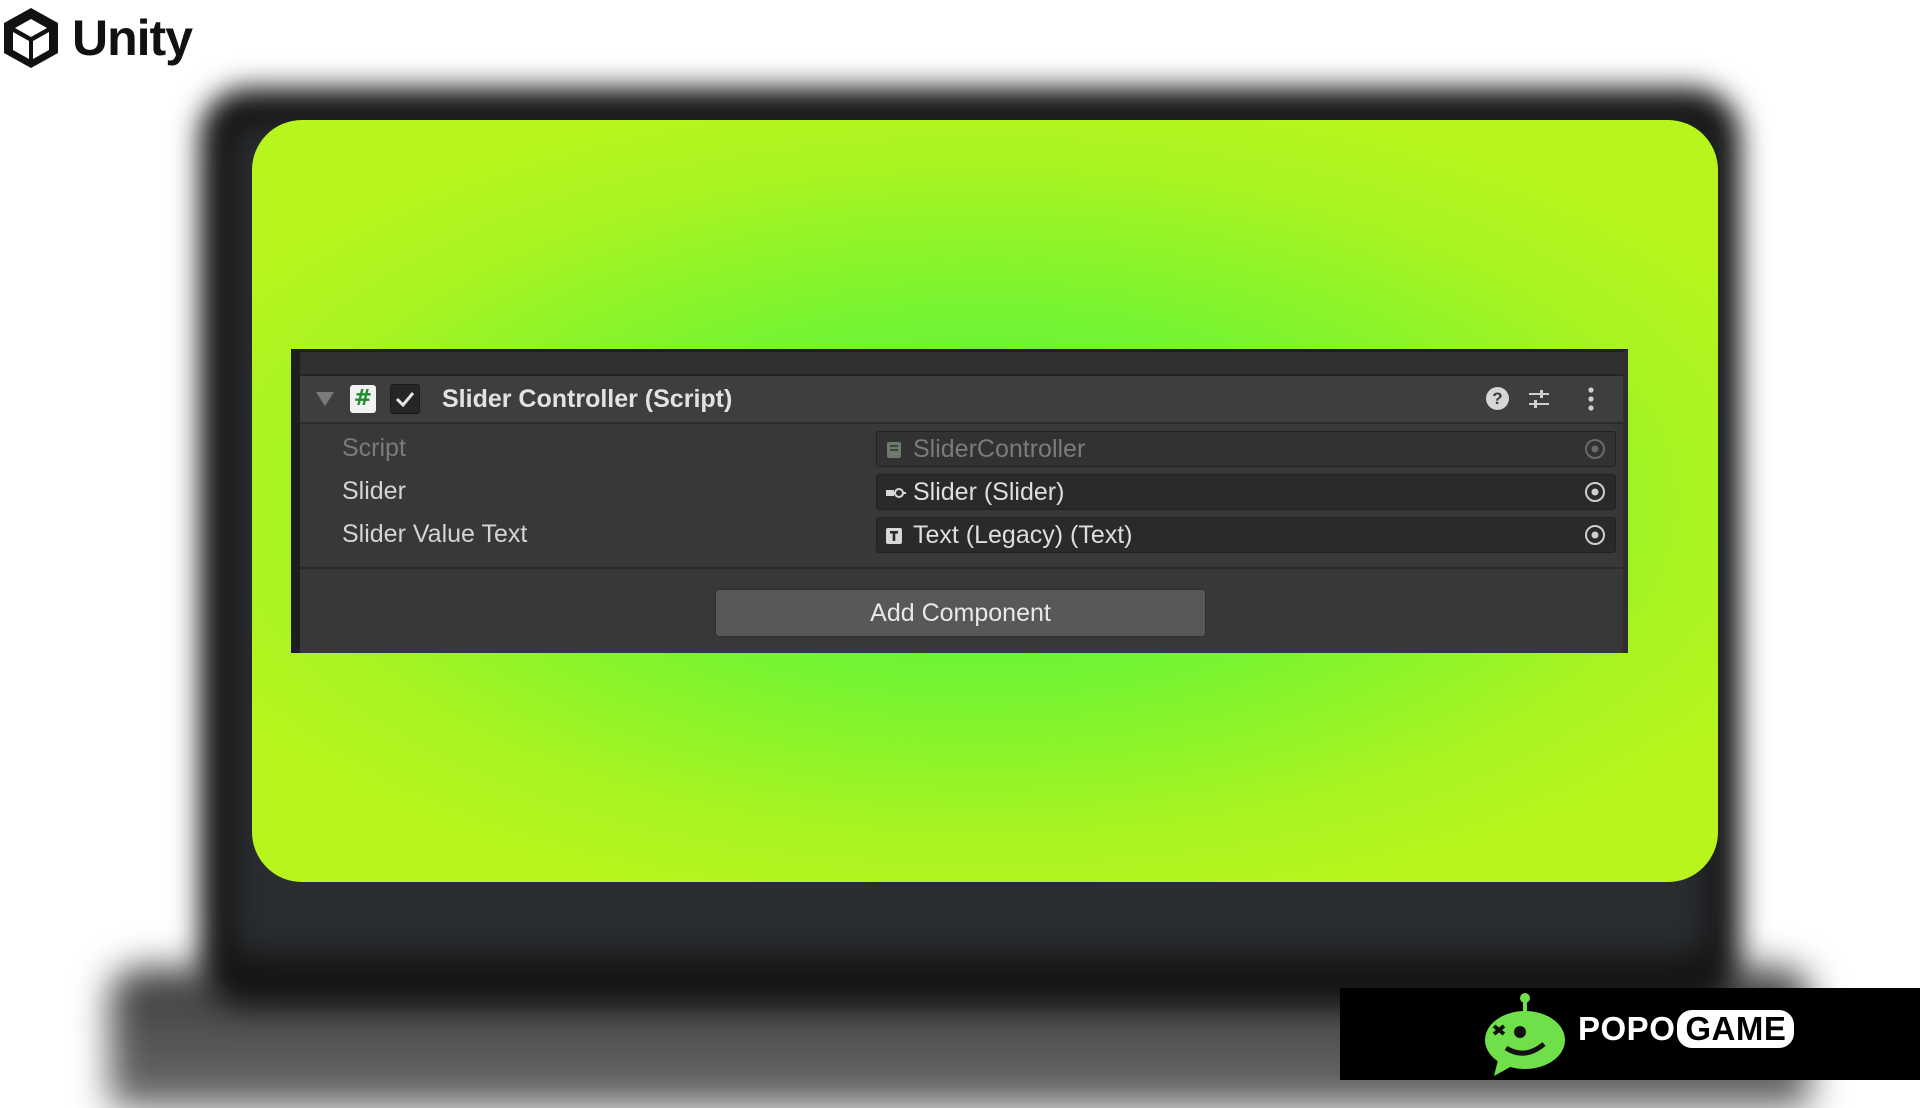 The image size is (1920, 1108). What do you see at coordinates (961, 364) in the screenshot?
I see `previous-component-strip` at bounding box center [961, 364].